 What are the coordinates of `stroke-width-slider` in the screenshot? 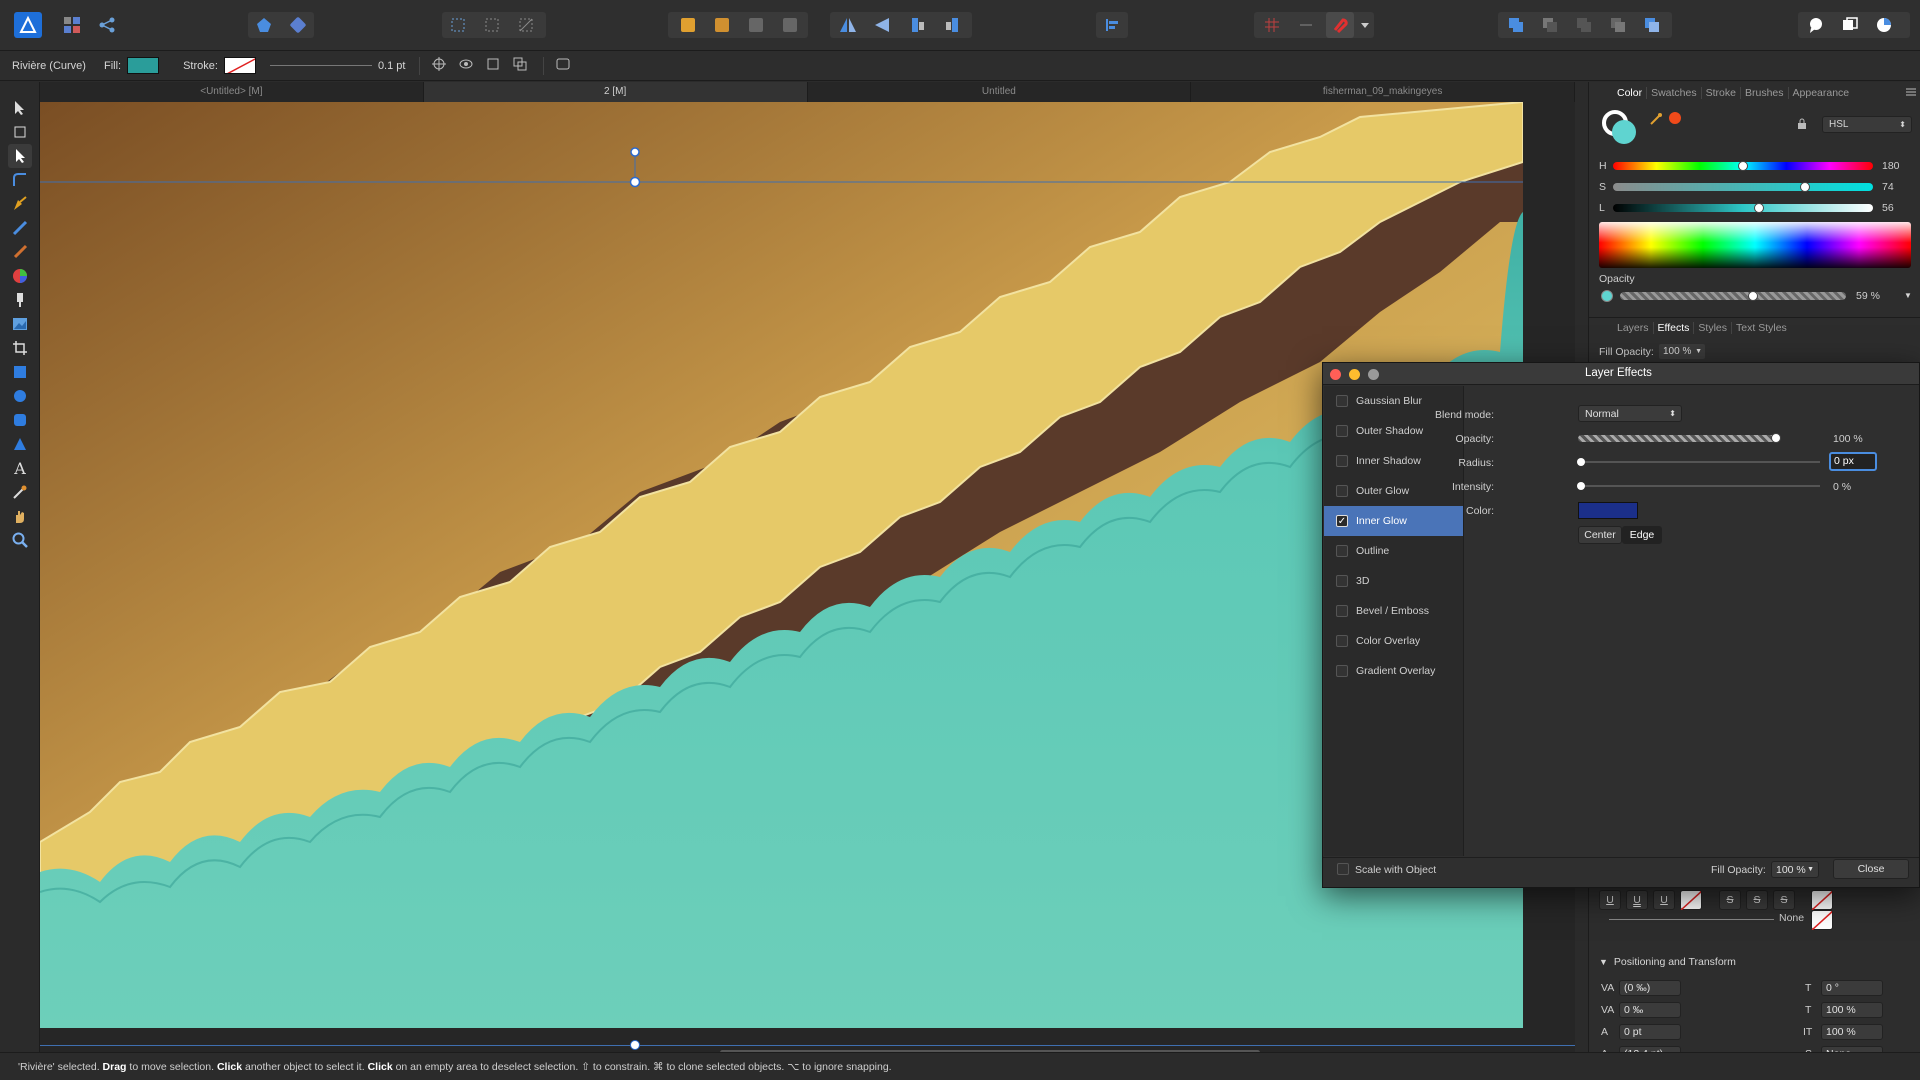 It's located at (320, 65).